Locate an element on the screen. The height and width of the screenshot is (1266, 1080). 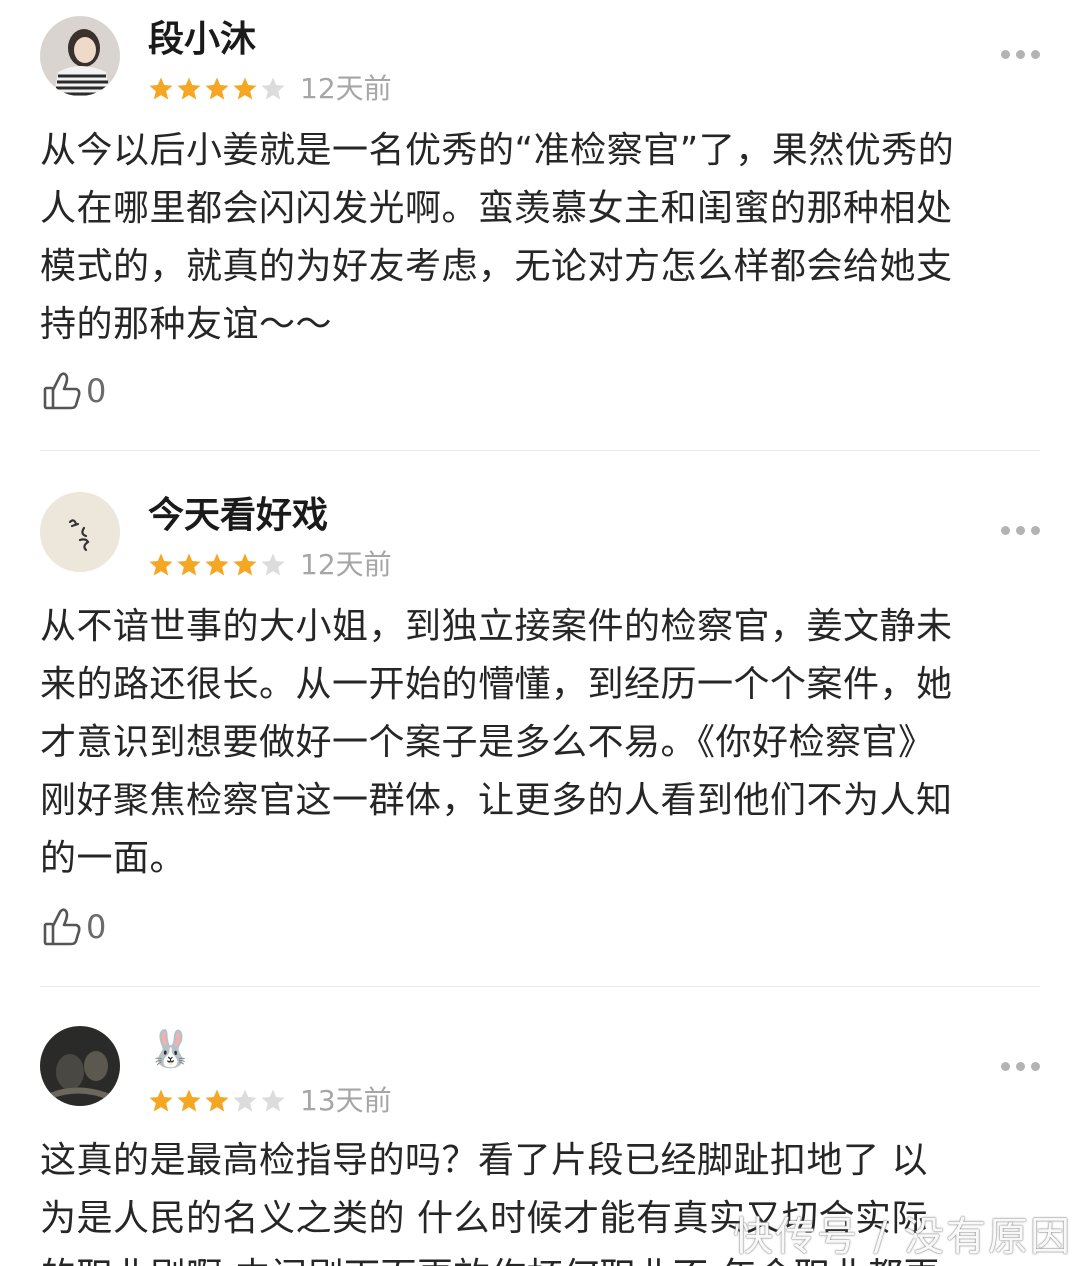
username: 今天看好戏 is located at coordinates (238, 516).